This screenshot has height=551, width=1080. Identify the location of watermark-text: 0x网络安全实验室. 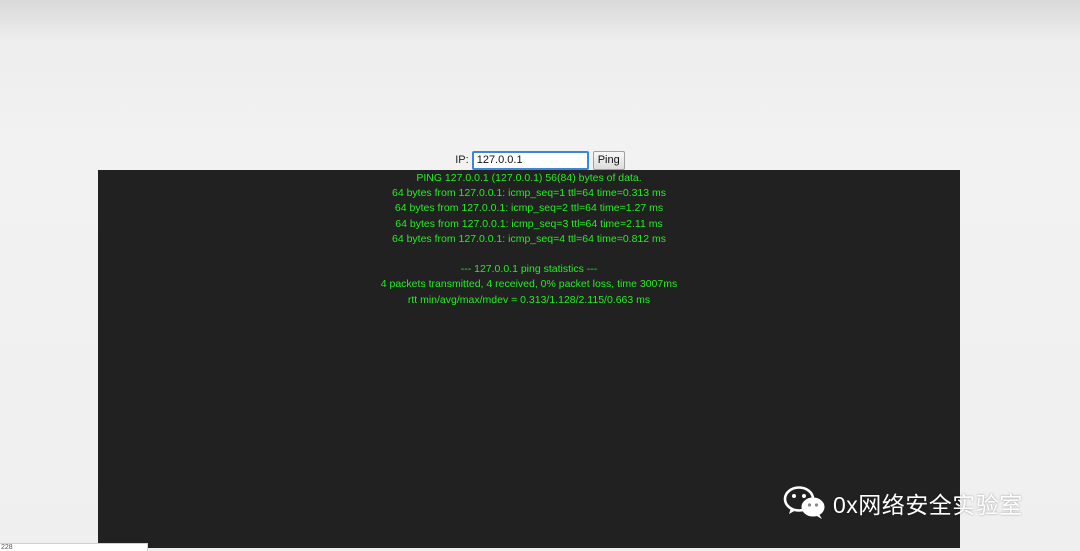
(928, 505).